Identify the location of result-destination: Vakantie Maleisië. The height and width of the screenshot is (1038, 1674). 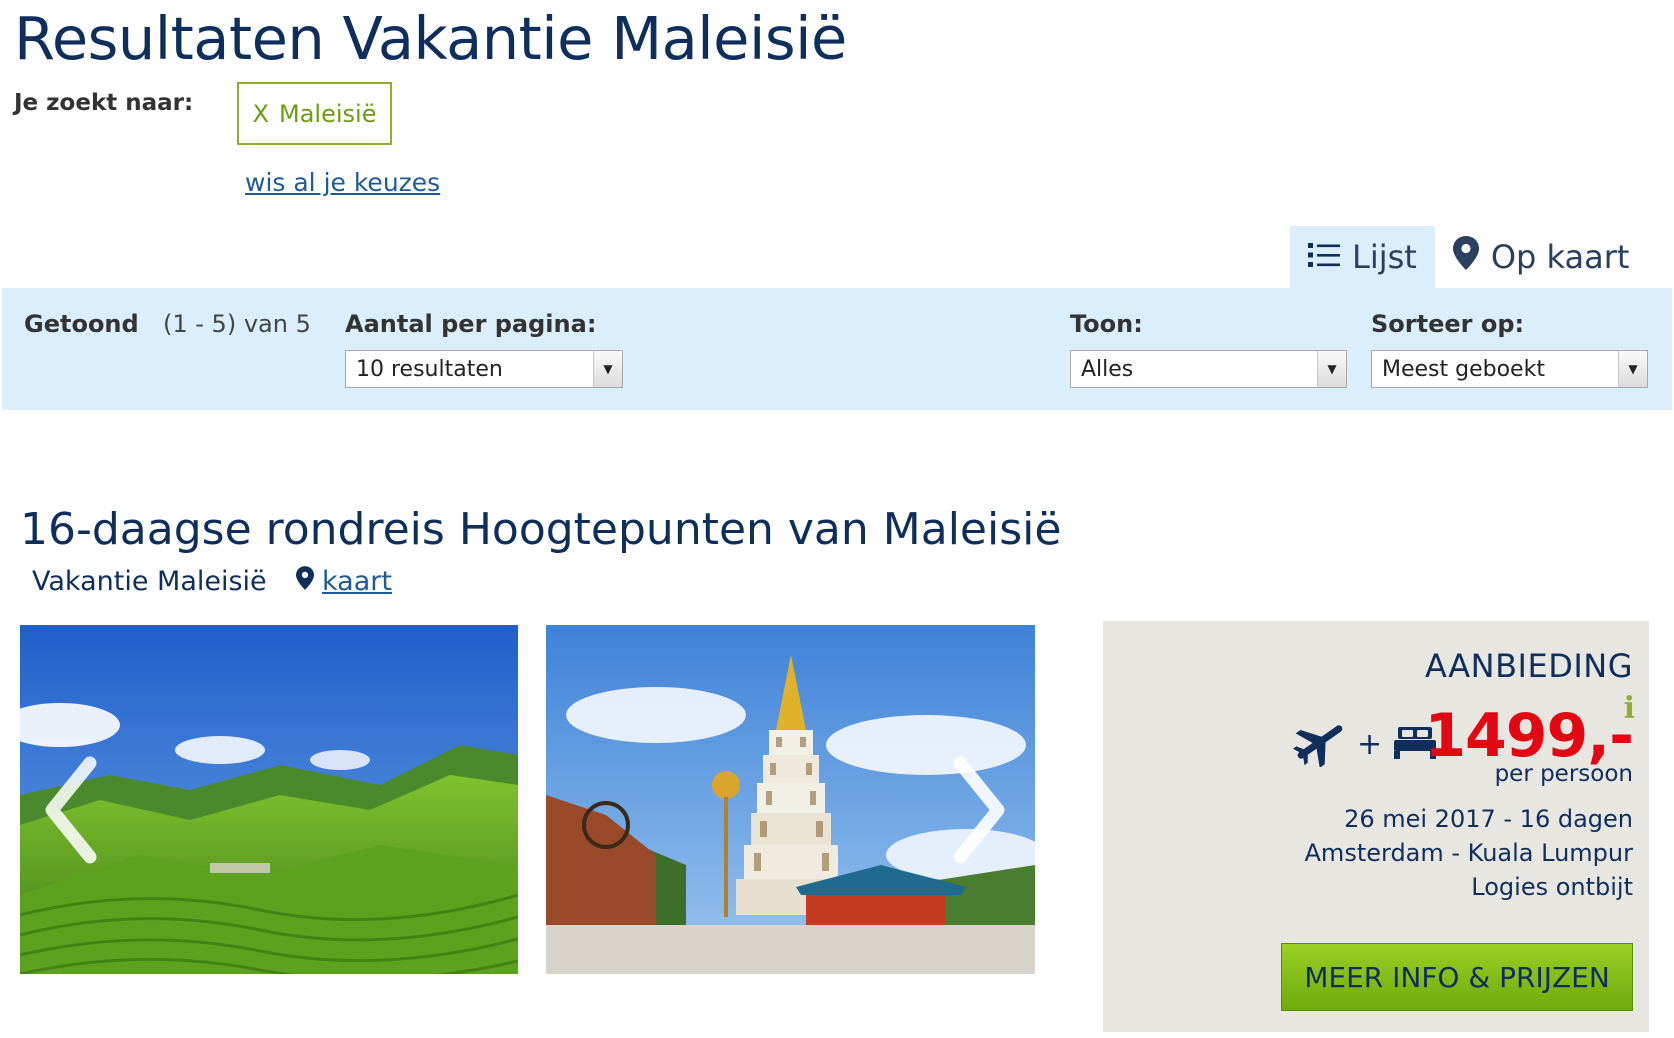
(149, 581).